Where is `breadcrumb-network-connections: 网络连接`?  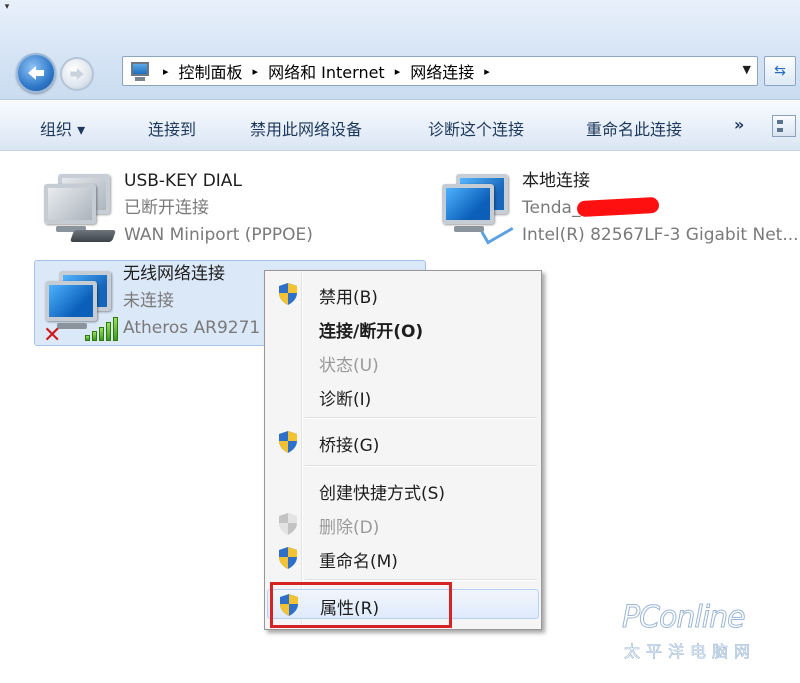 breadcrumb-network-connections: 网络连接 is located at coordinates (442, 71).